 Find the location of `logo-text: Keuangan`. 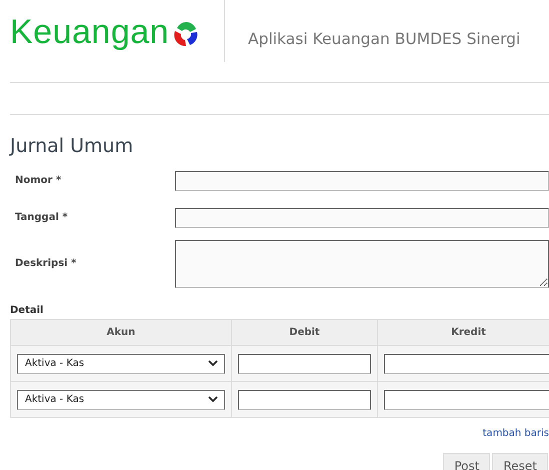

logo-text: Keuangan is located at coordinates (90, 32).